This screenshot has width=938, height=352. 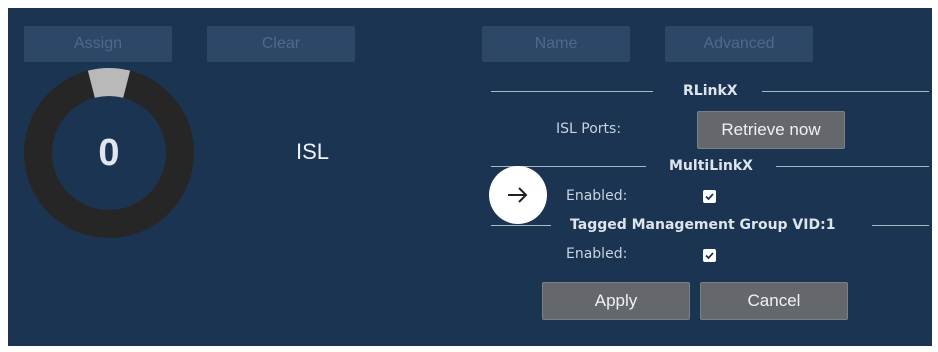 I want to click on clear-button: Clear, so click(x=281, y=44).